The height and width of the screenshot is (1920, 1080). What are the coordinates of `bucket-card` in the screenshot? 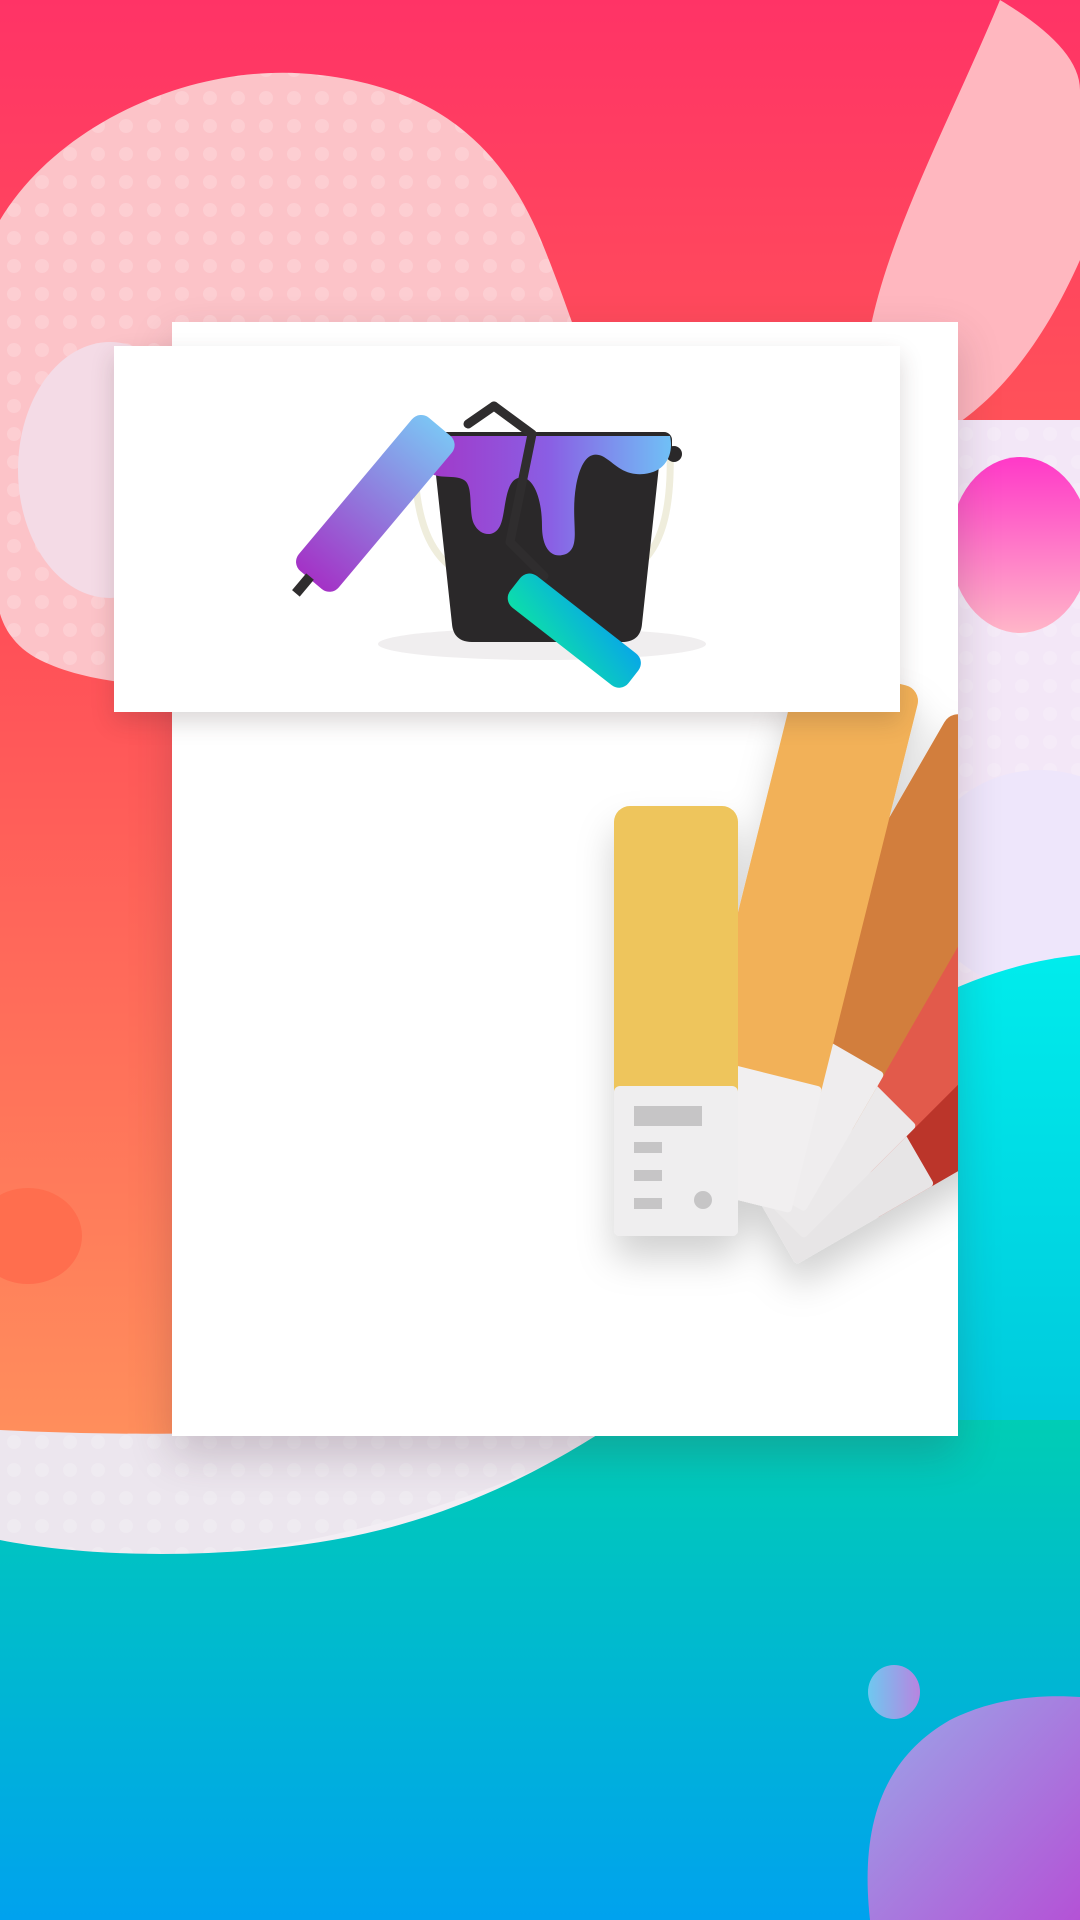 It's located at (507, 529).